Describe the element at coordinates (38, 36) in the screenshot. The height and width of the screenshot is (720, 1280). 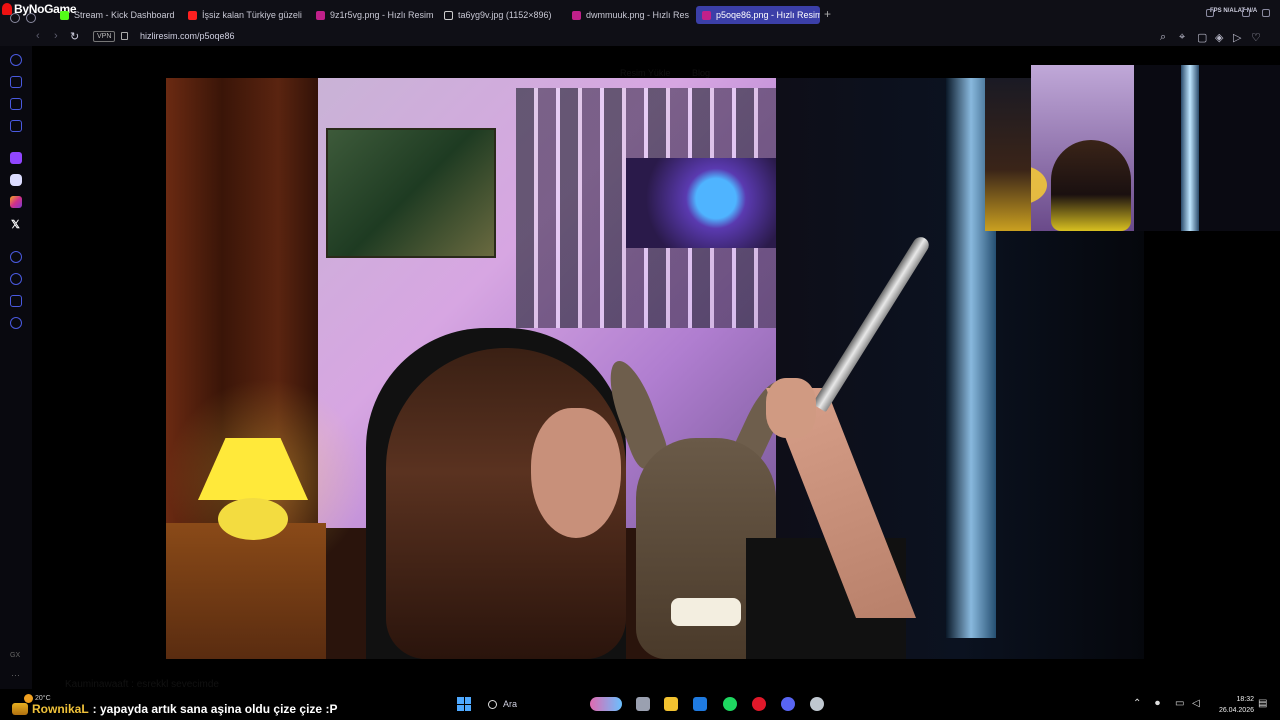
I see `back-icon: ‹` at that location.